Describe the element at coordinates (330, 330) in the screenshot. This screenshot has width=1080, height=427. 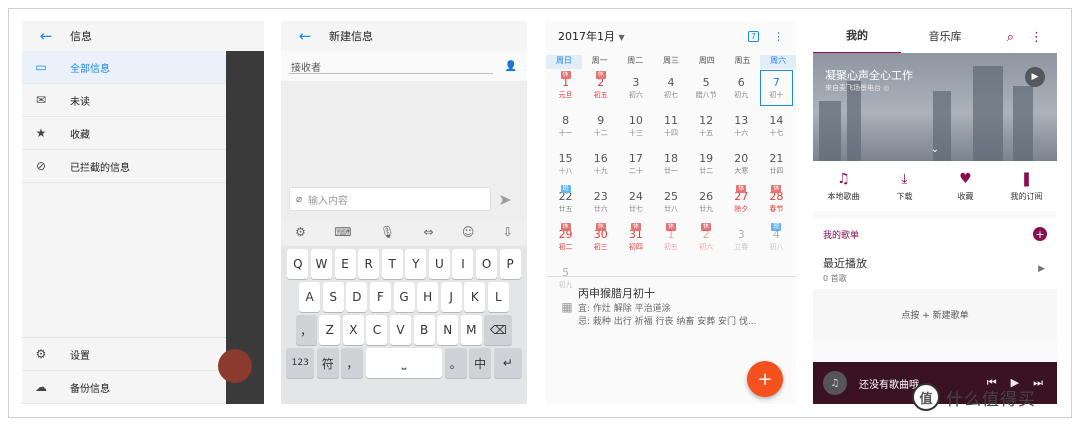
I see `key: Z` at that location.